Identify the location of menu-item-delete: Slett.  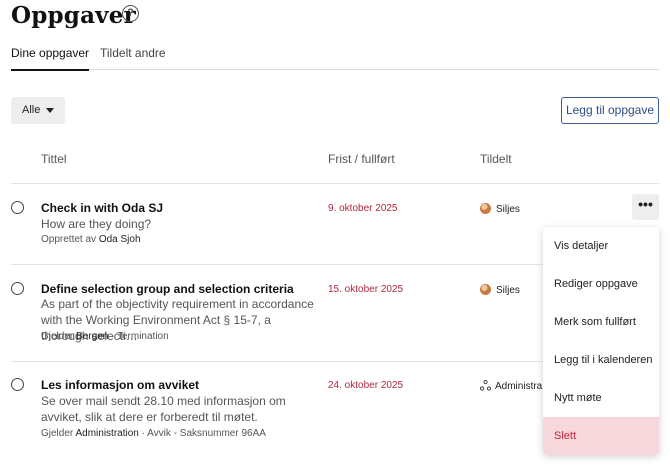
(601, 436).